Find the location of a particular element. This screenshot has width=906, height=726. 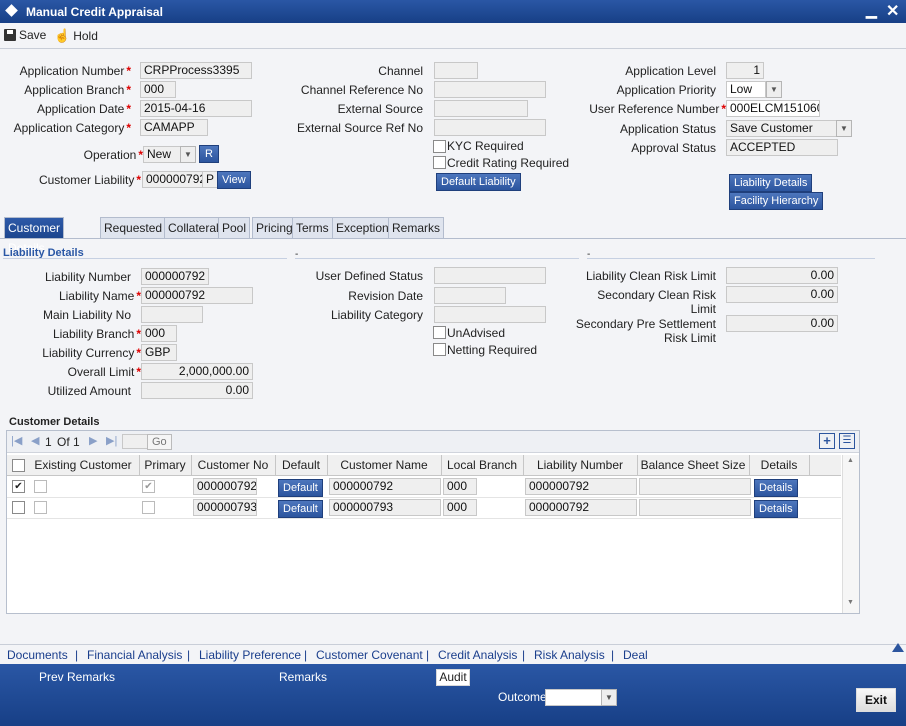

page-number-input is located at coordinates (135, 441).